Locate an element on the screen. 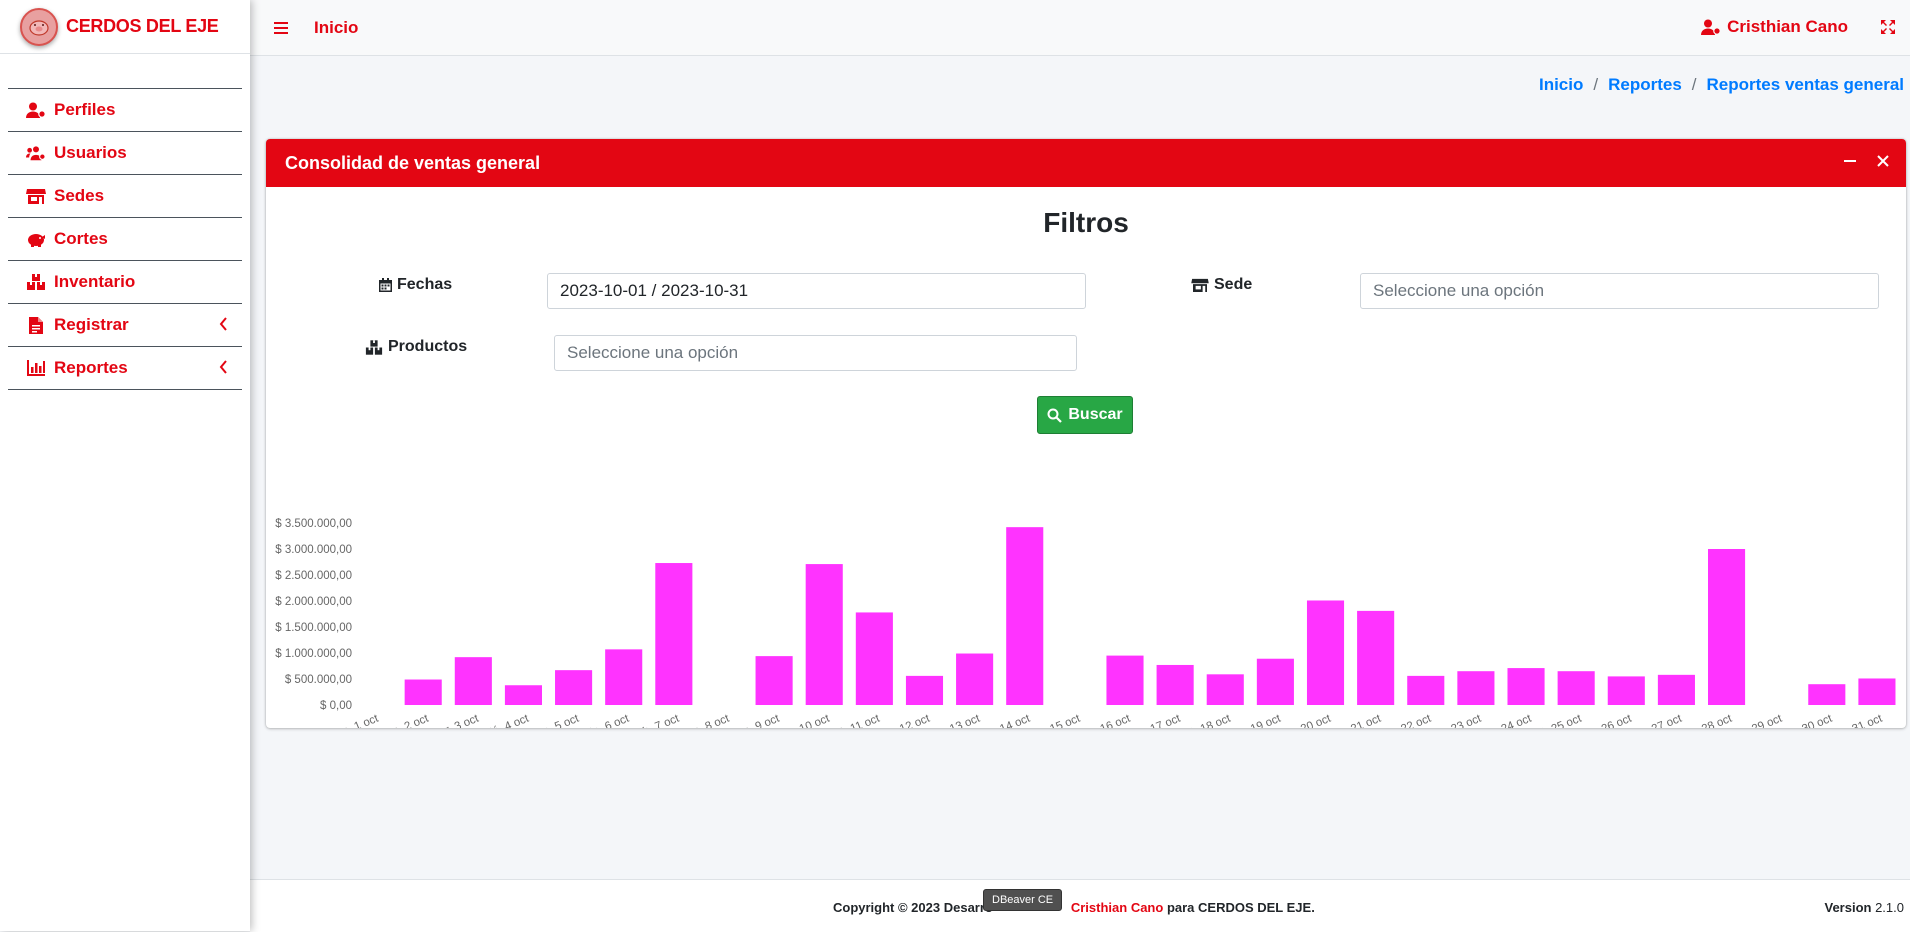  footer-version: Version 2.1.0 is located at coordinates (1864, 907).